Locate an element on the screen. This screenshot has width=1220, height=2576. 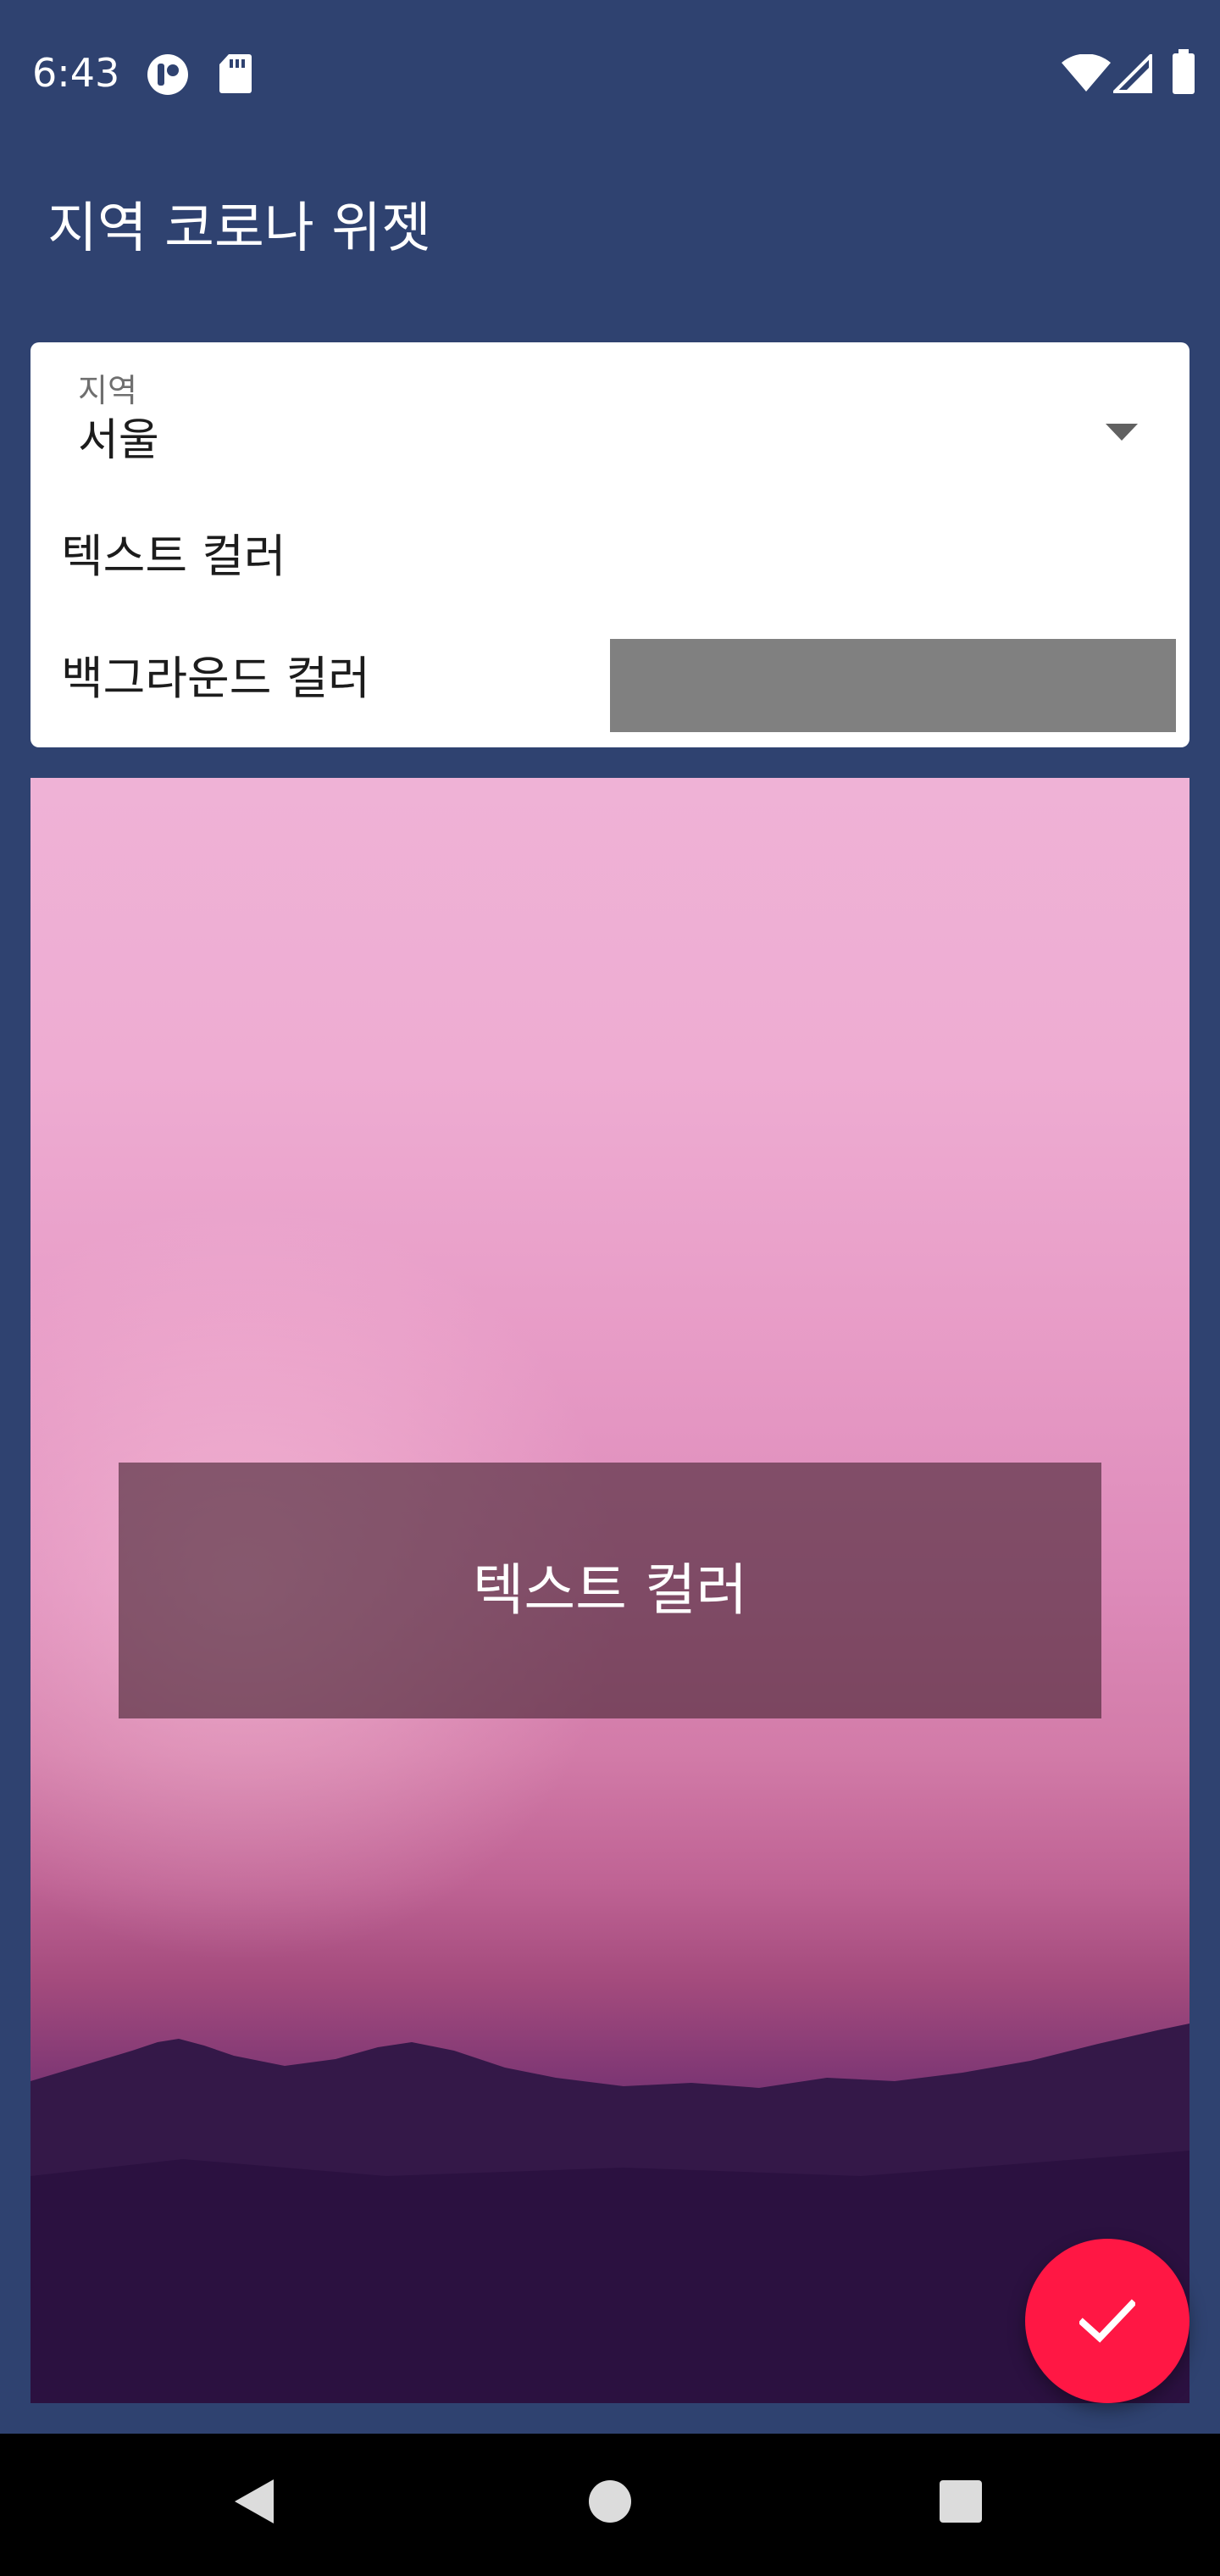
navigation-bar is located at coordinates (610, 2505).